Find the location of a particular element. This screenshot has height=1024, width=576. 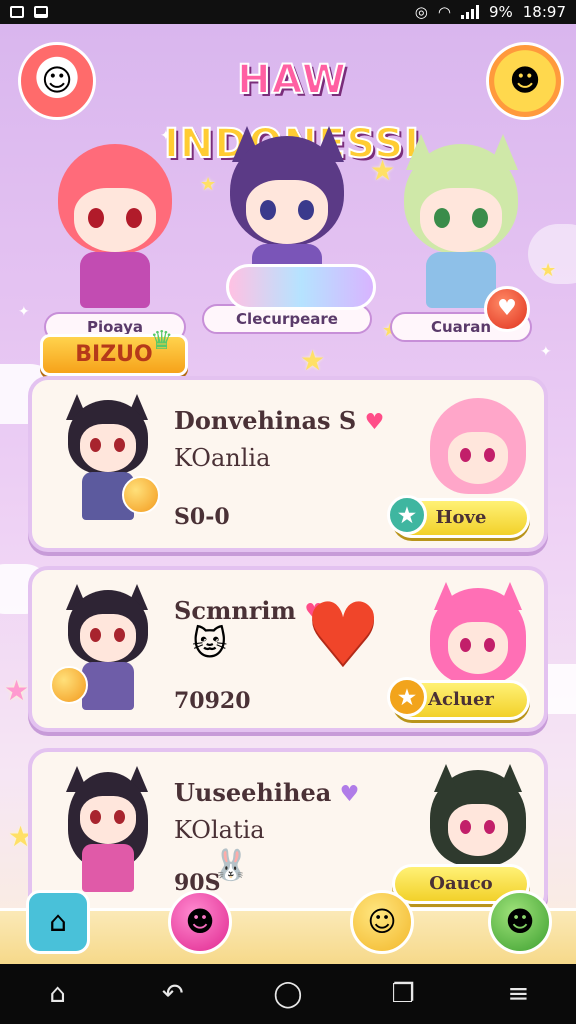

signal-icon is located at coordinates (469, 12).